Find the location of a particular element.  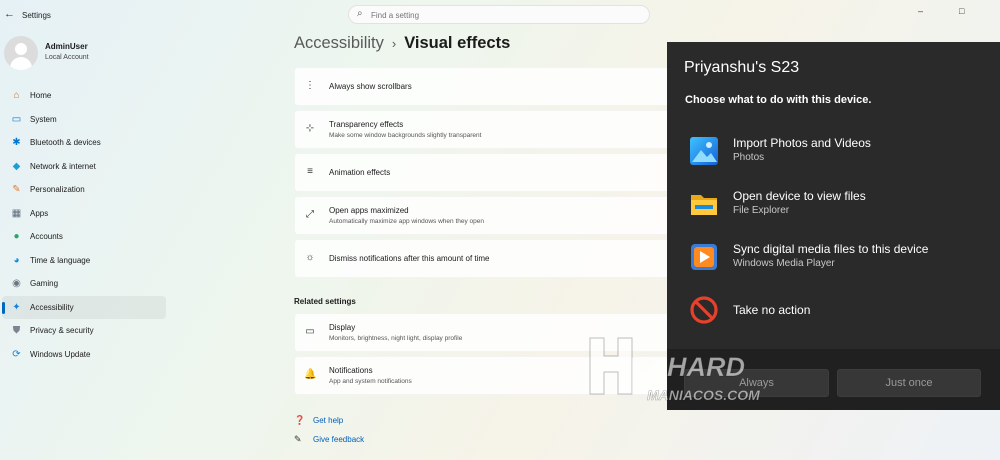

back-arrow-icon: ← is located at coordinates (9, 14).